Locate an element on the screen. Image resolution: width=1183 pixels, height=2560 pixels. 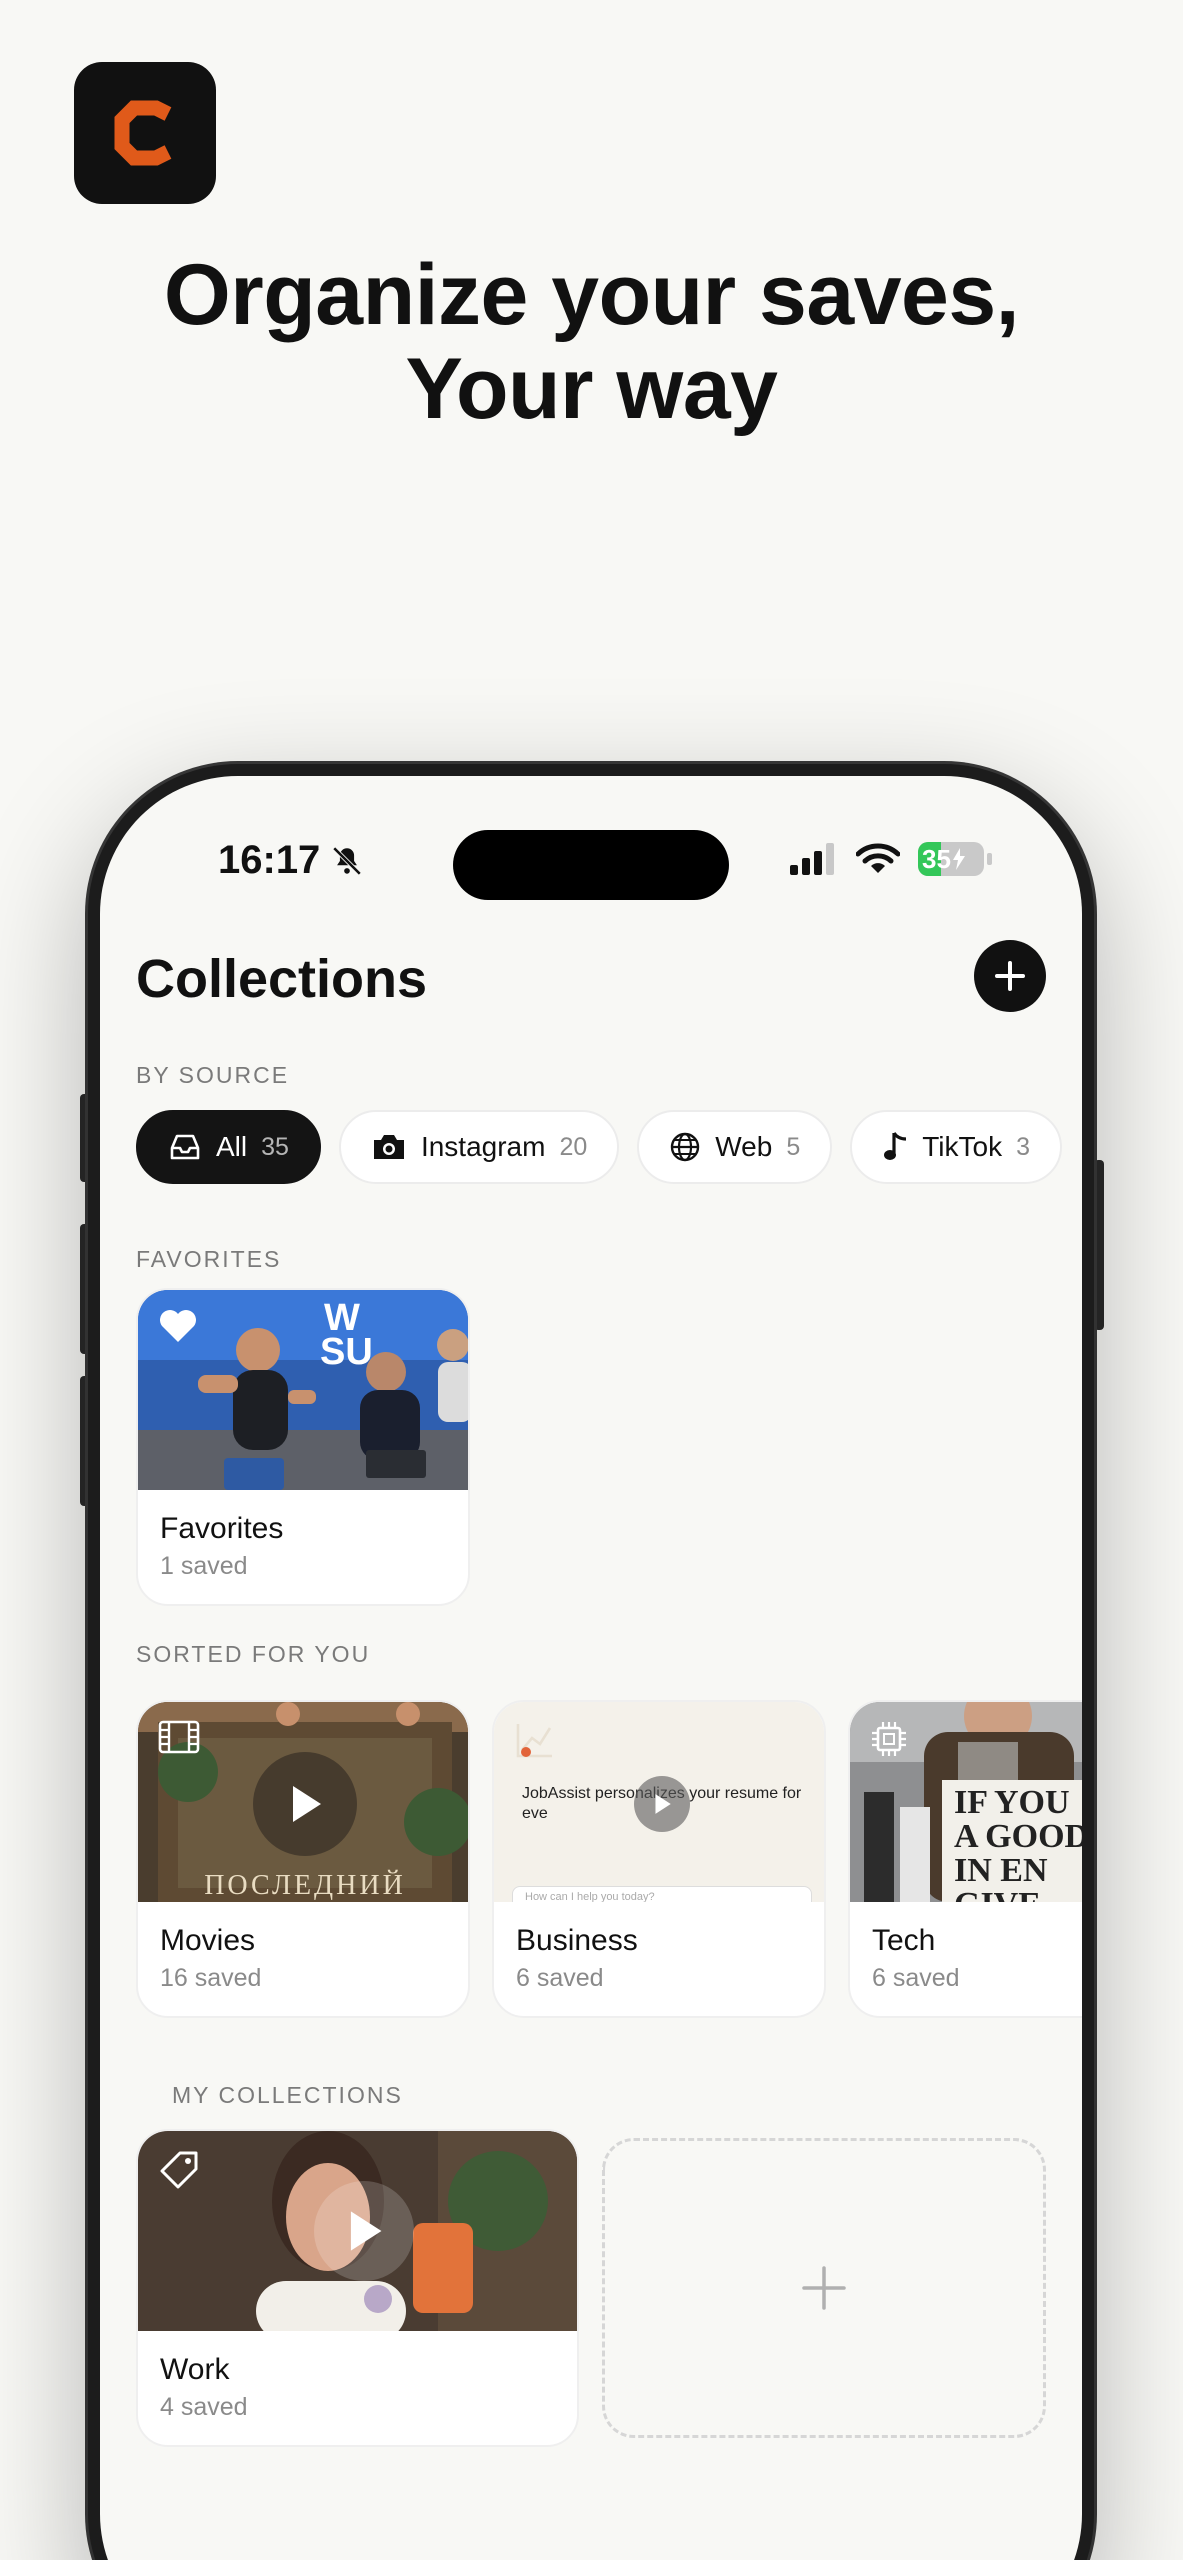
work-thumbnail is located at coordinates (357, 2231).